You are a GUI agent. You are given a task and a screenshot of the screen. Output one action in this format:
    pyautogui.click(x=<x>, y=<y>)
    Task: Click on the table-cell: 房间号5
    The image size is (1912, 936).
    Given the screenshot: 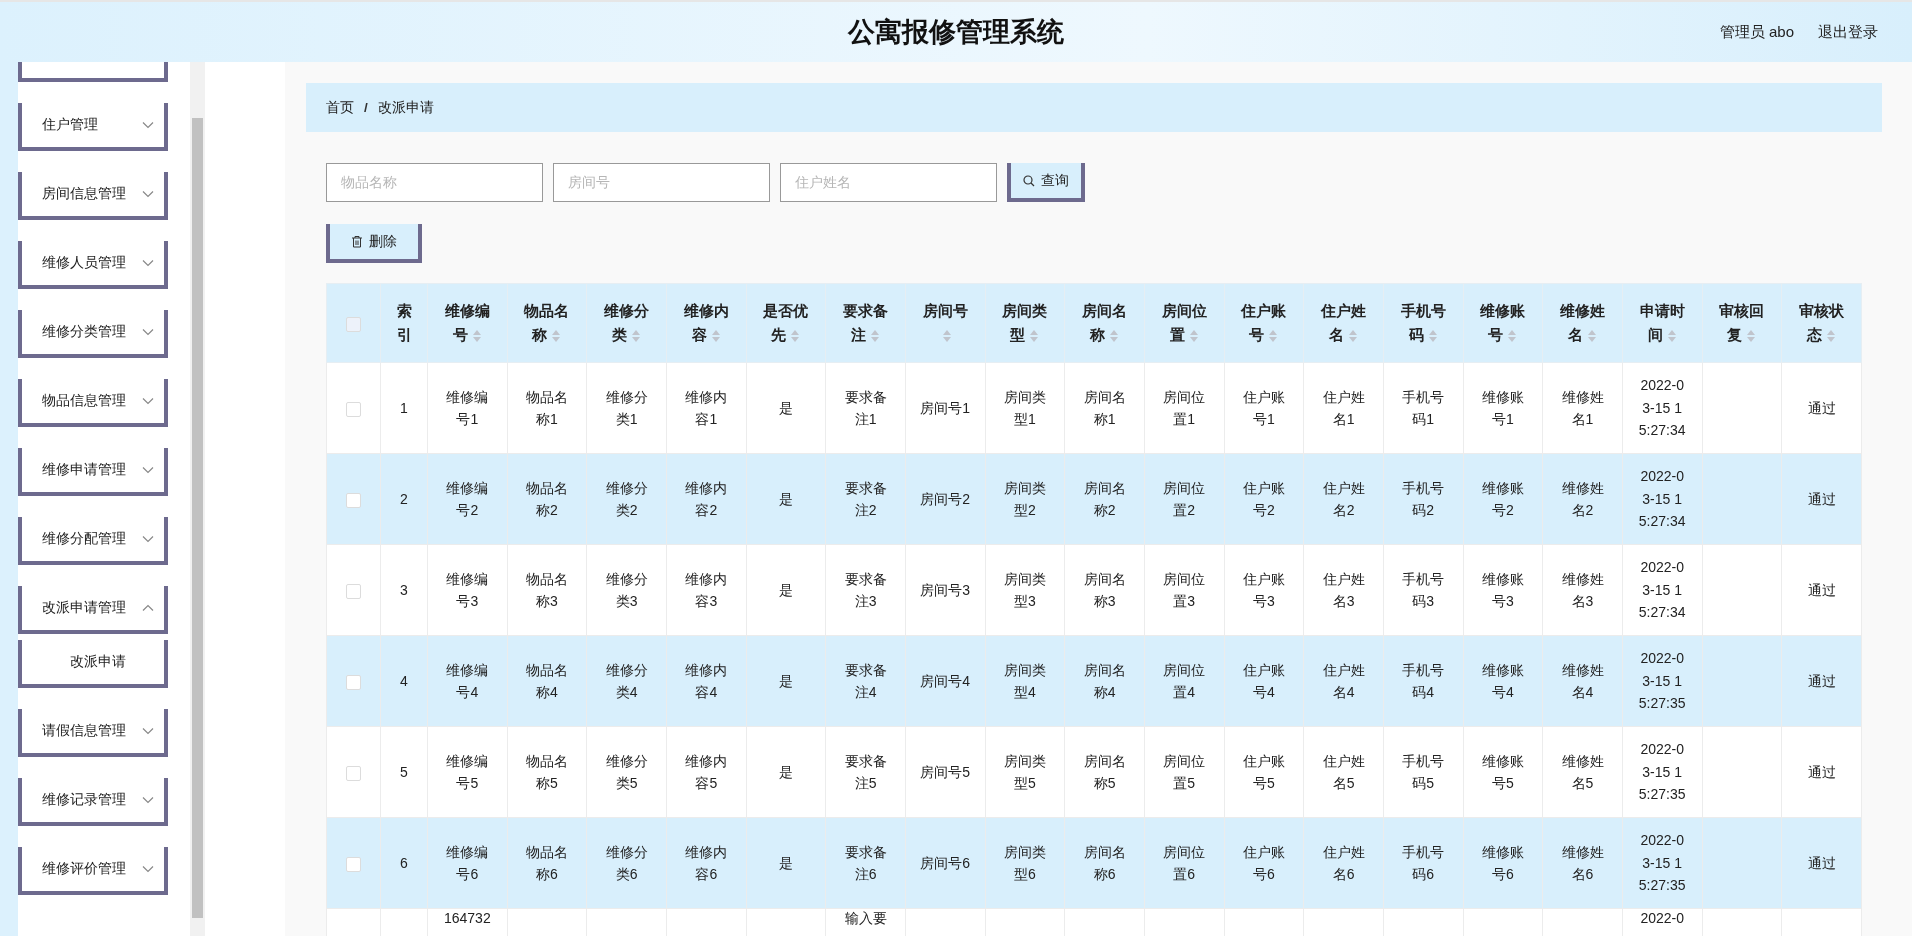 What is the action you would take?
    pyautogui.click(x=945, y=772)
    